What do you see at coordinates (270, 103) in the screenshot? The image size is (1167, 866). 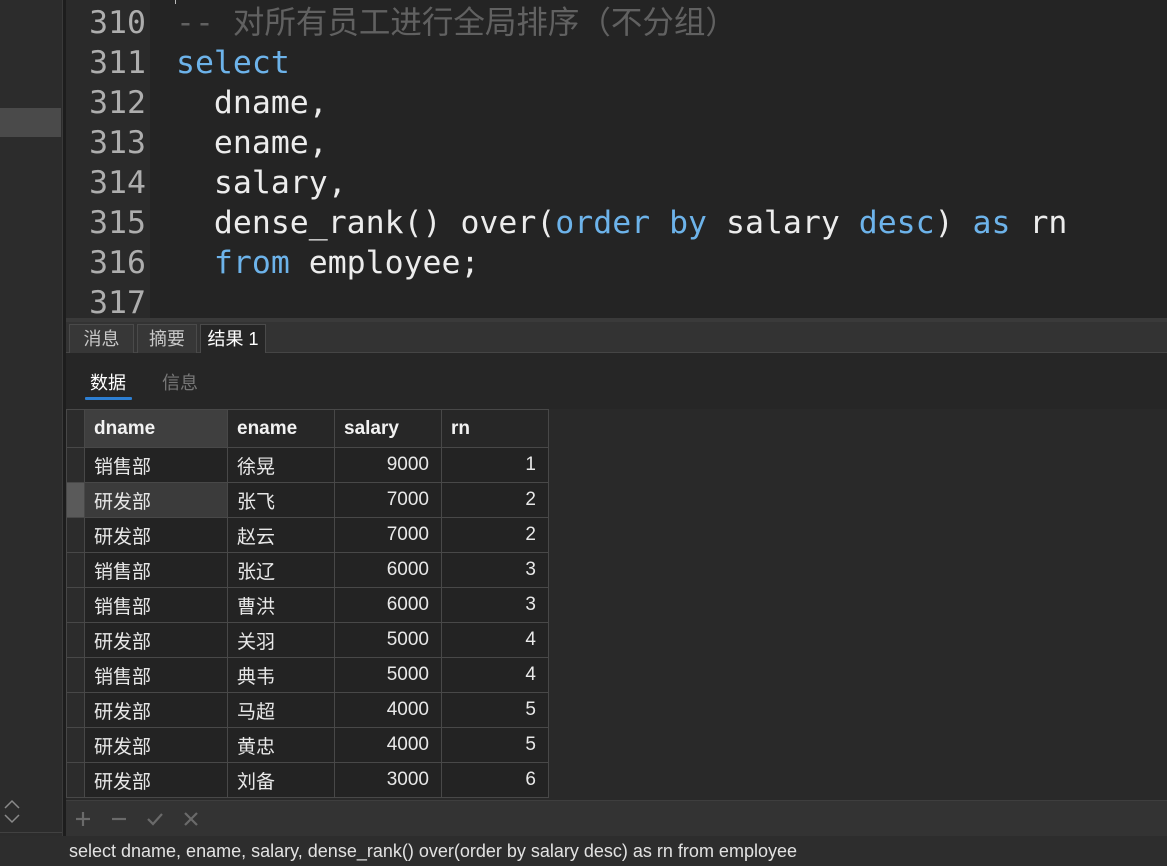 I see `identifier-dname: dname,` at bounding box center [270, 103].